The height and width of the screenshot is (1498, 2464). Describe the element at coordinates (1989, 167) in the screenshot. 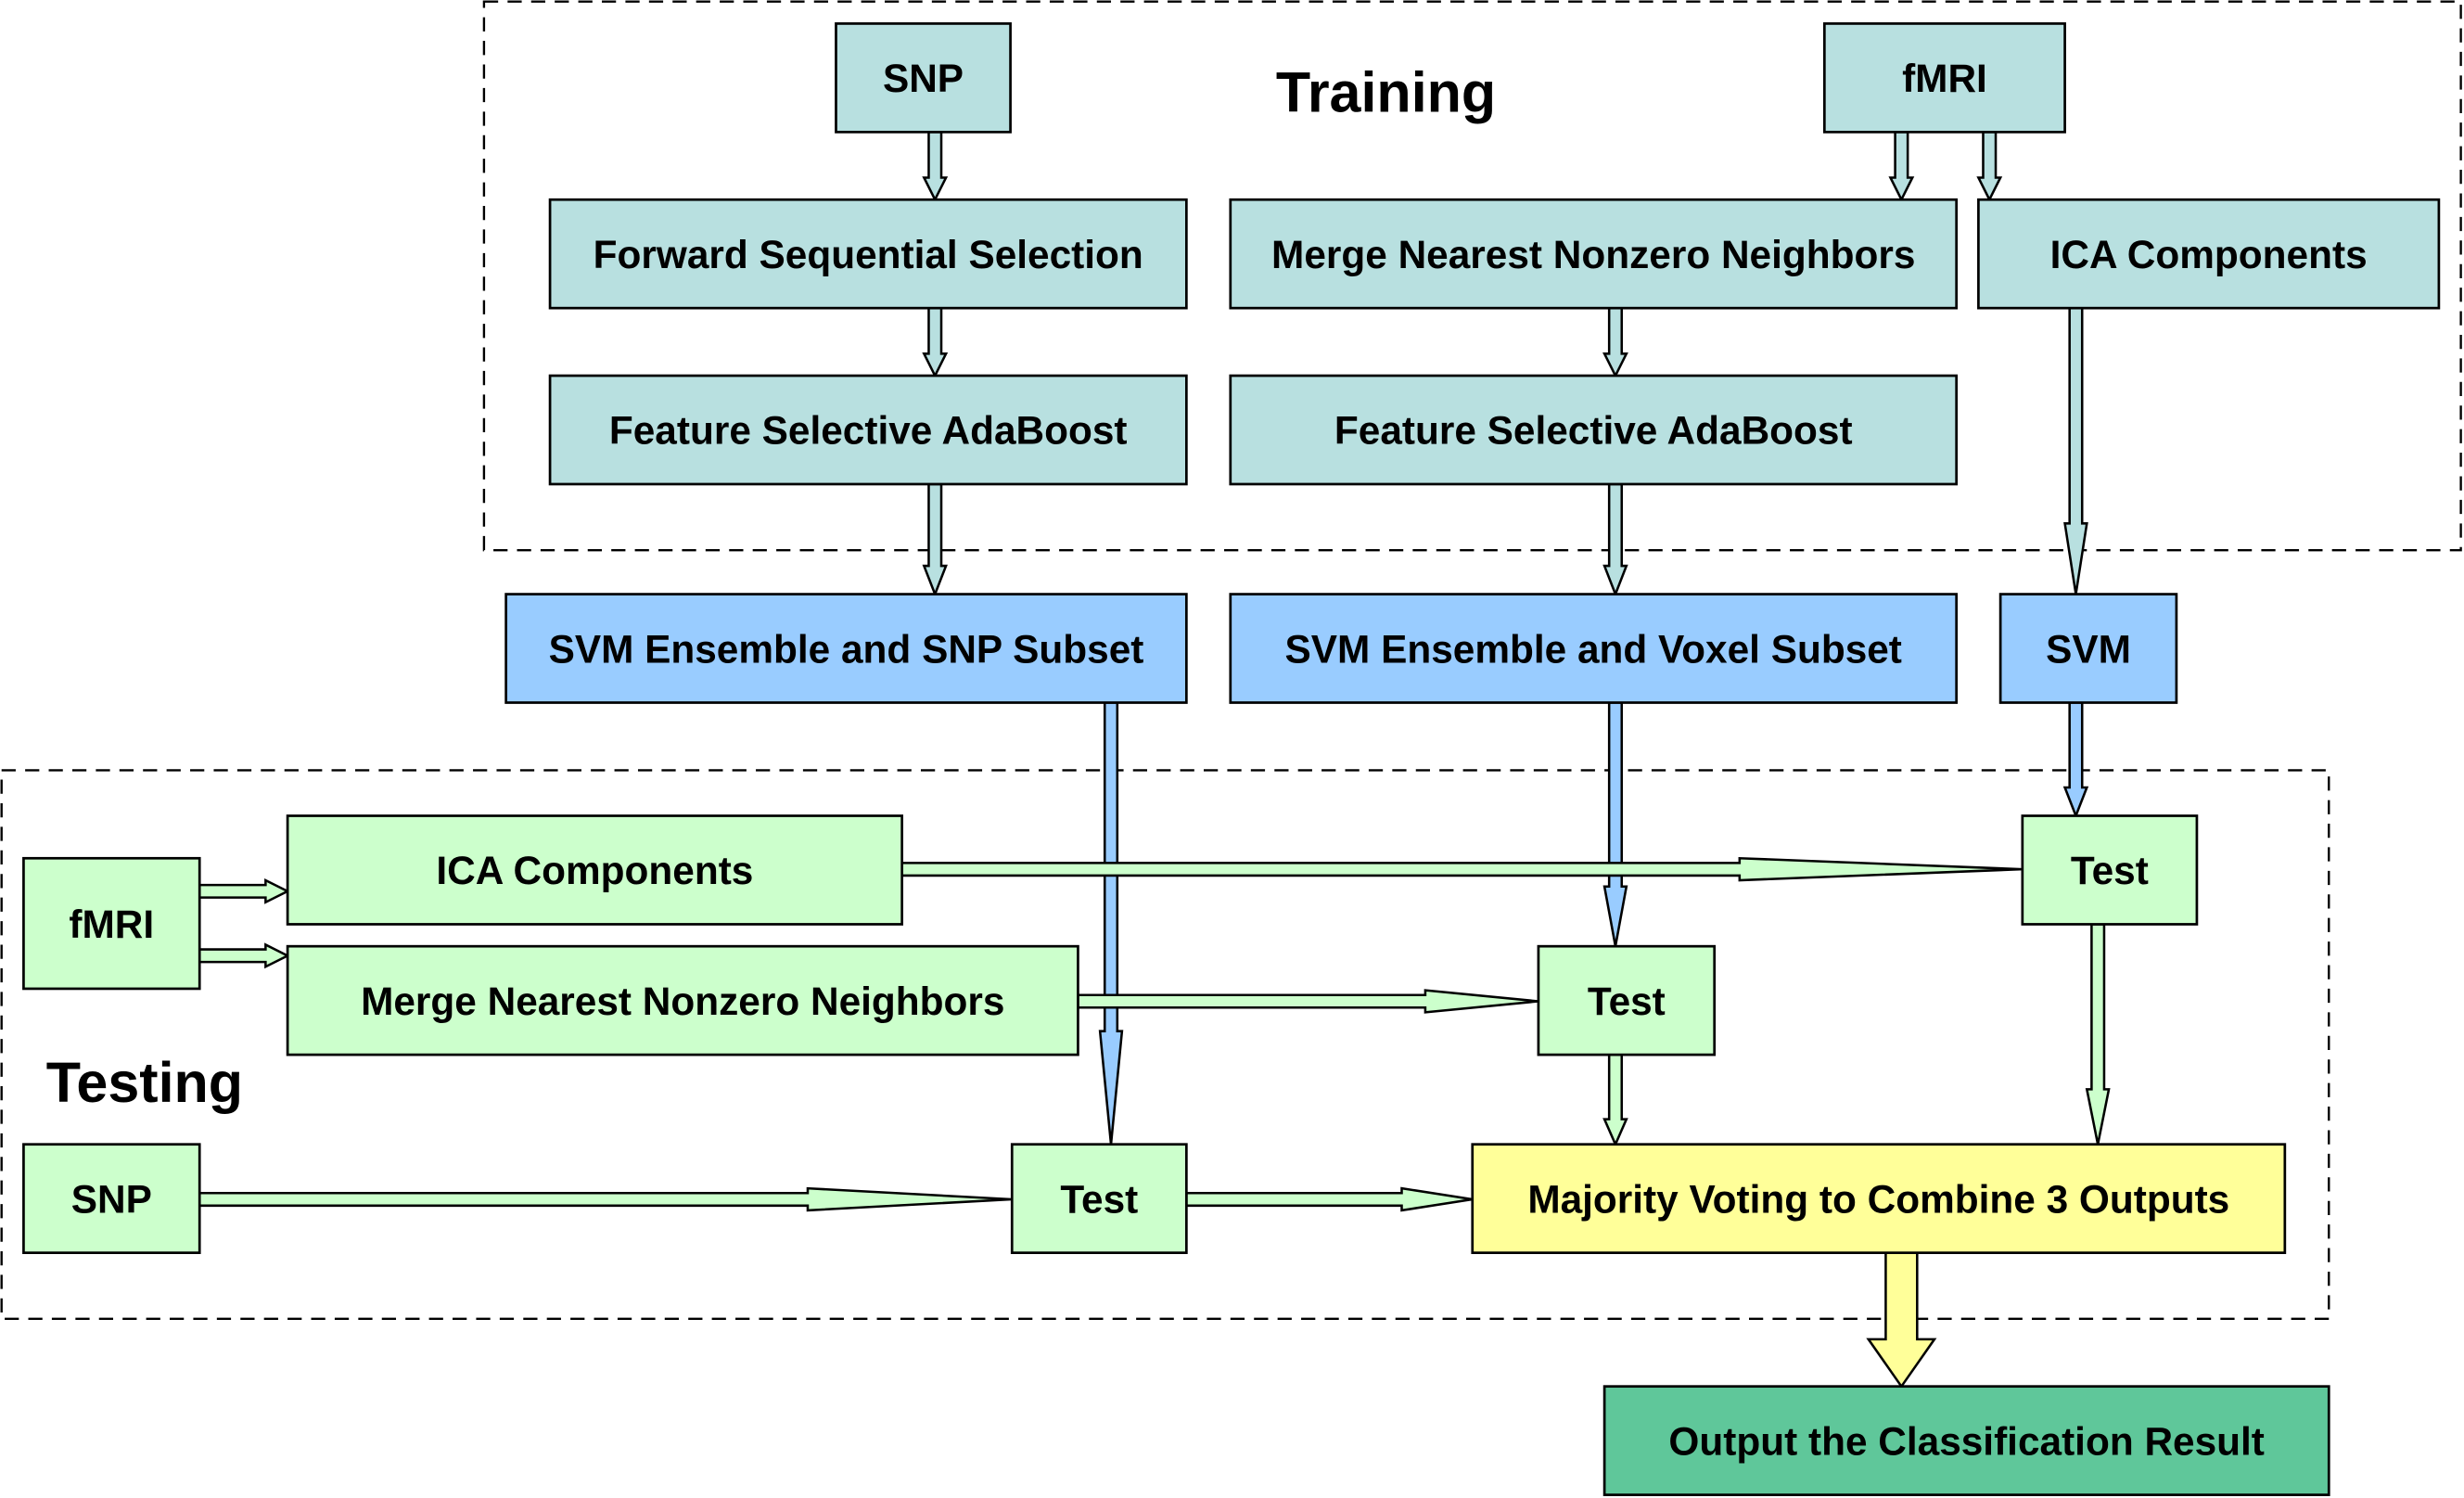

I see `arrow-fmri_train-to-ica_train` at that location.